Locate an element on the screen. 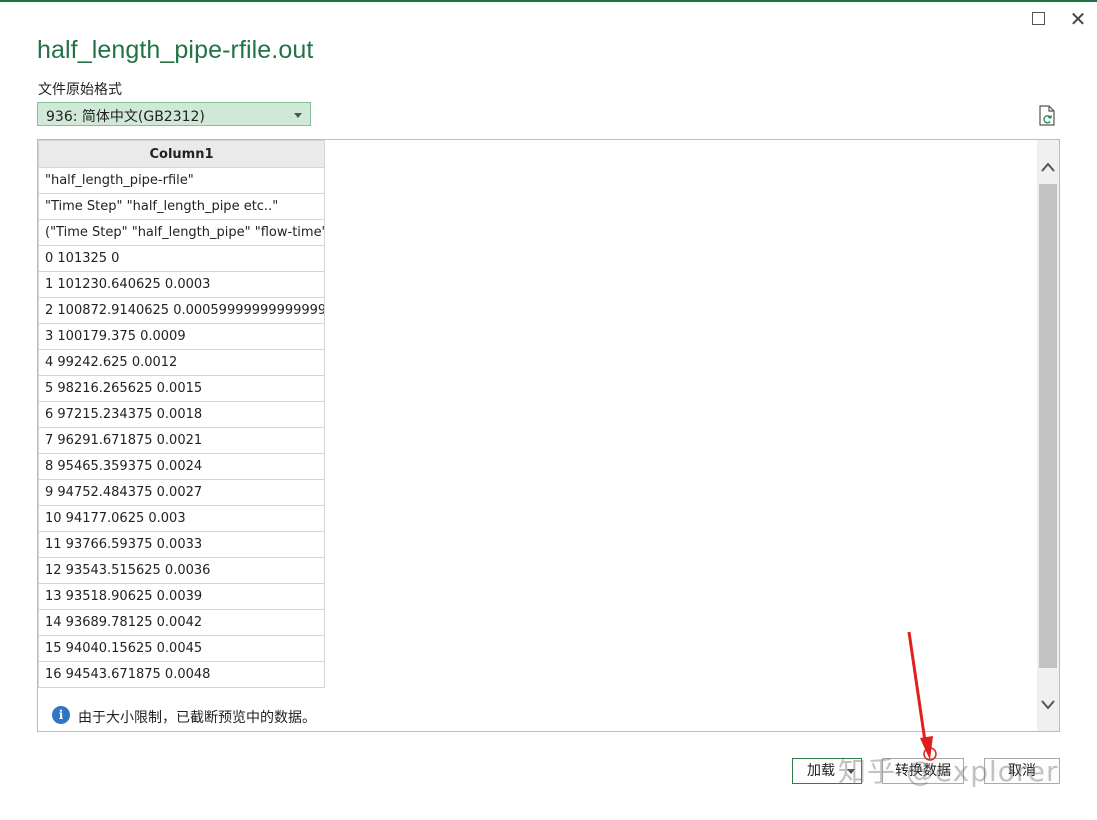 The width and height of the screenshot is (1097, 820). table-row: "Time Step" "half_length_pipe etc.." is located at coordinates (181, 206).